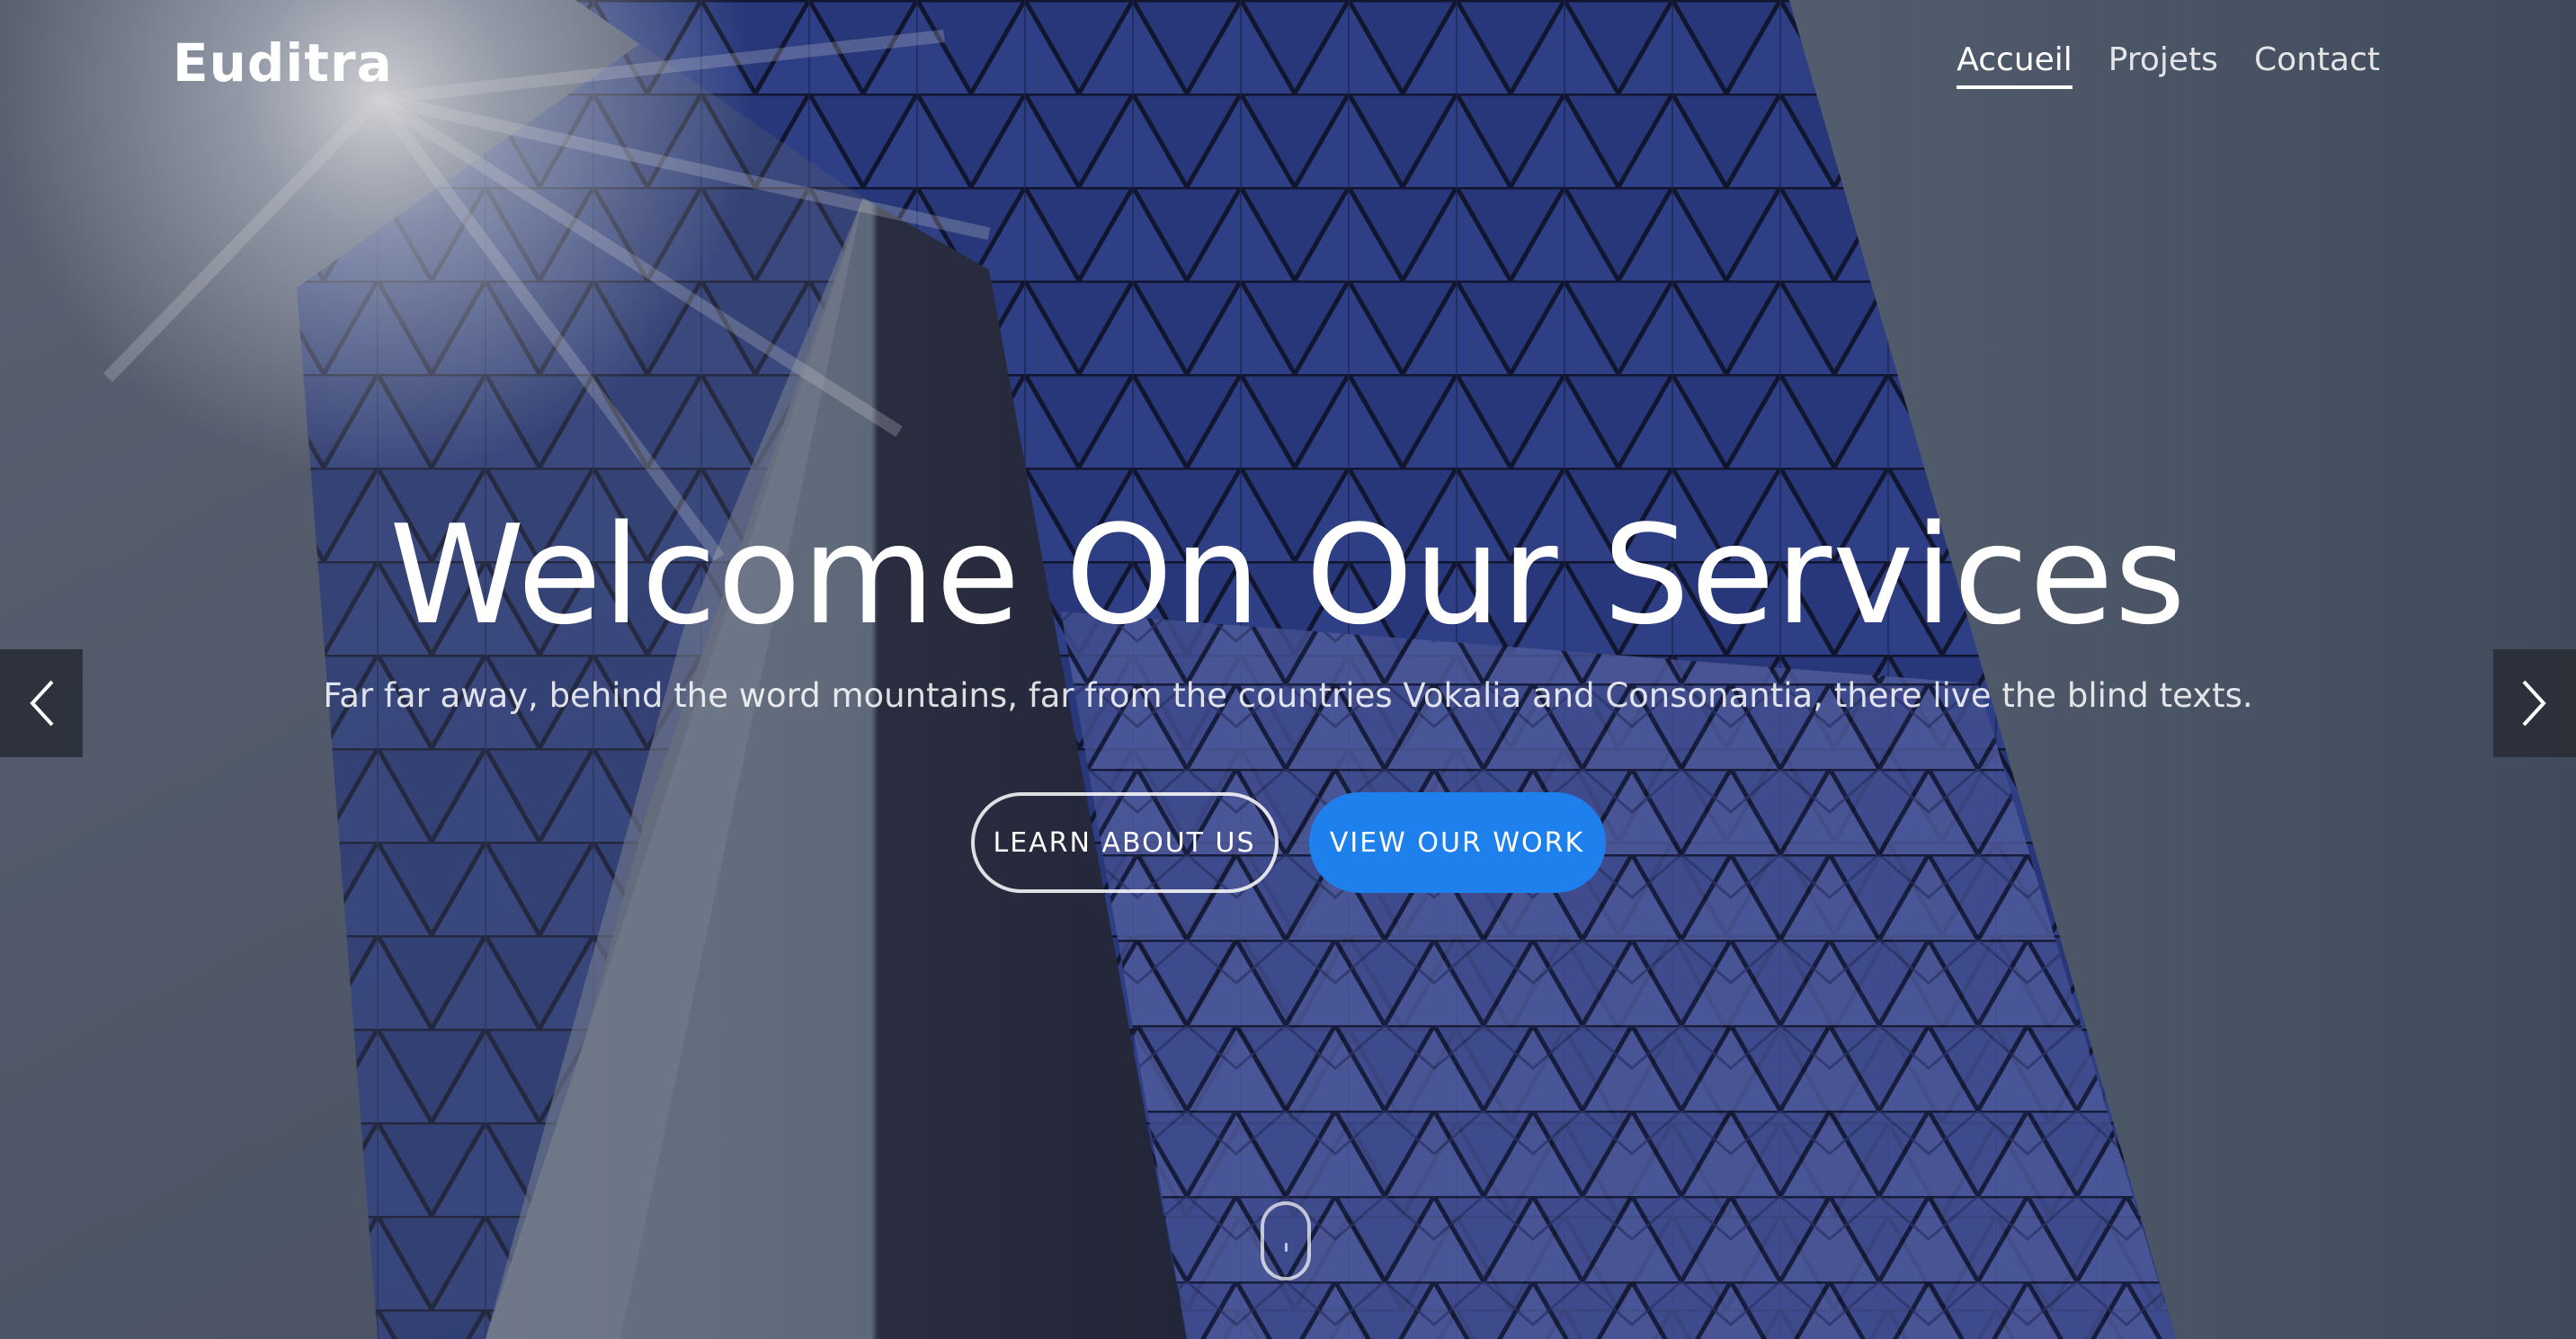 This screenshot has height=1339, width=2576. I want to click on hero-title: Welcome On Our Services, so click(1288, 575).